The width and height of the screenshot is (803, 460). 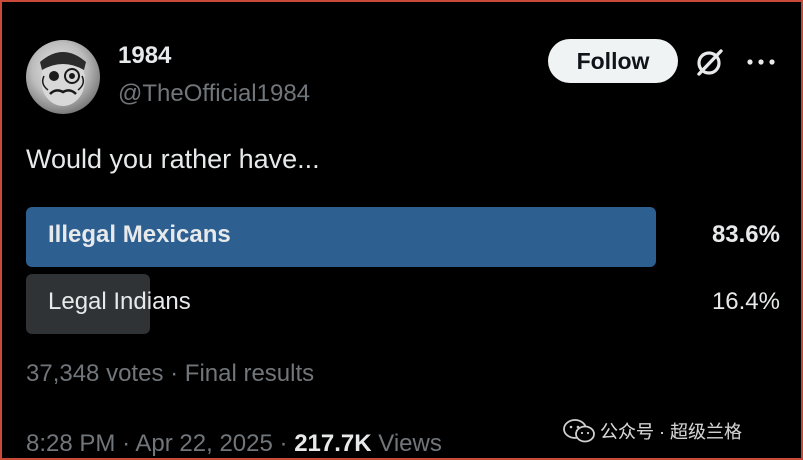 What do you see at coordinates (333, 443) in the screenshot?
I see `views-count: 217.7K` at bounding box center [333, 443].